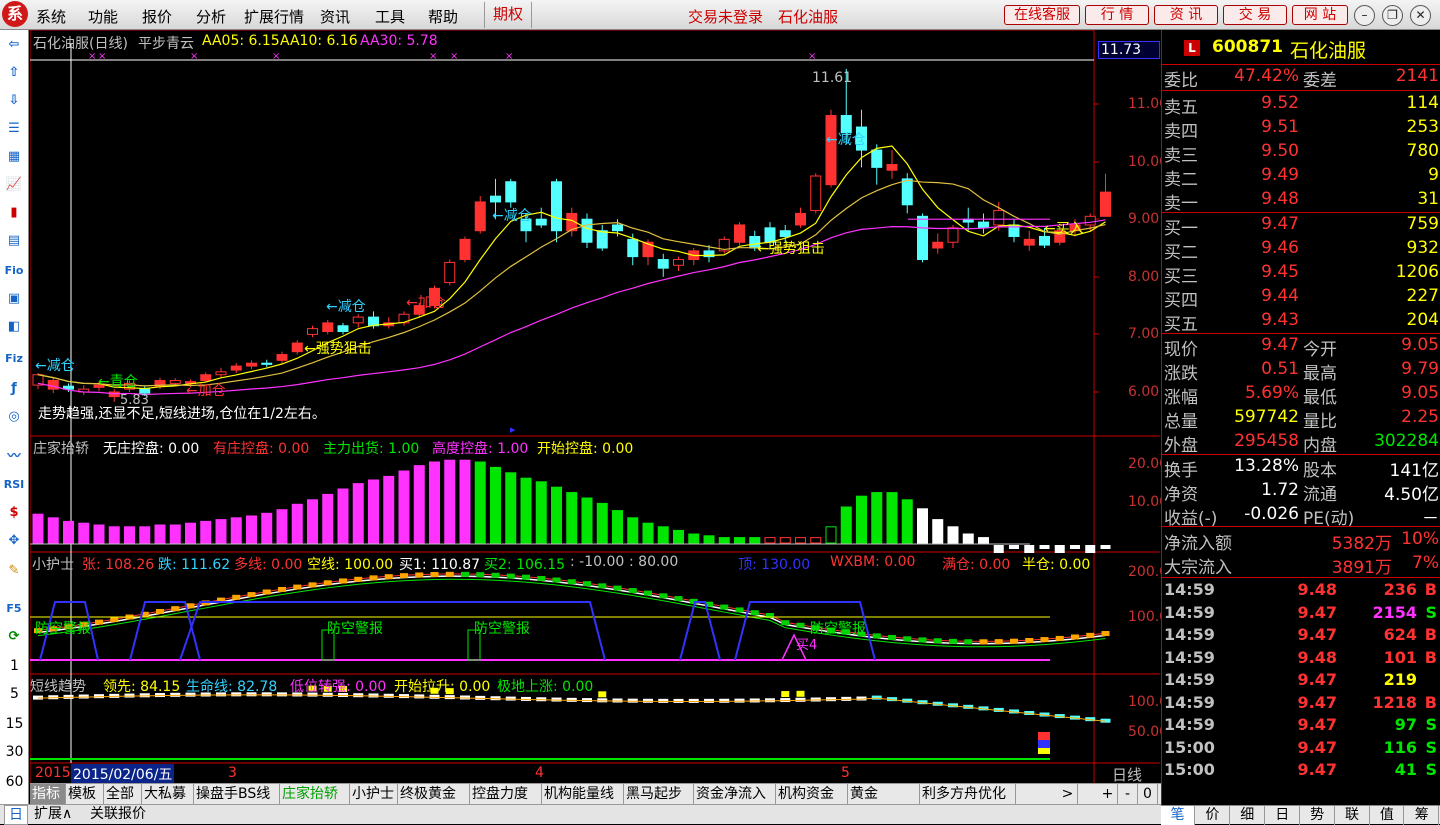  I want to click on formula-icon: ƒ, so click(14, 389).